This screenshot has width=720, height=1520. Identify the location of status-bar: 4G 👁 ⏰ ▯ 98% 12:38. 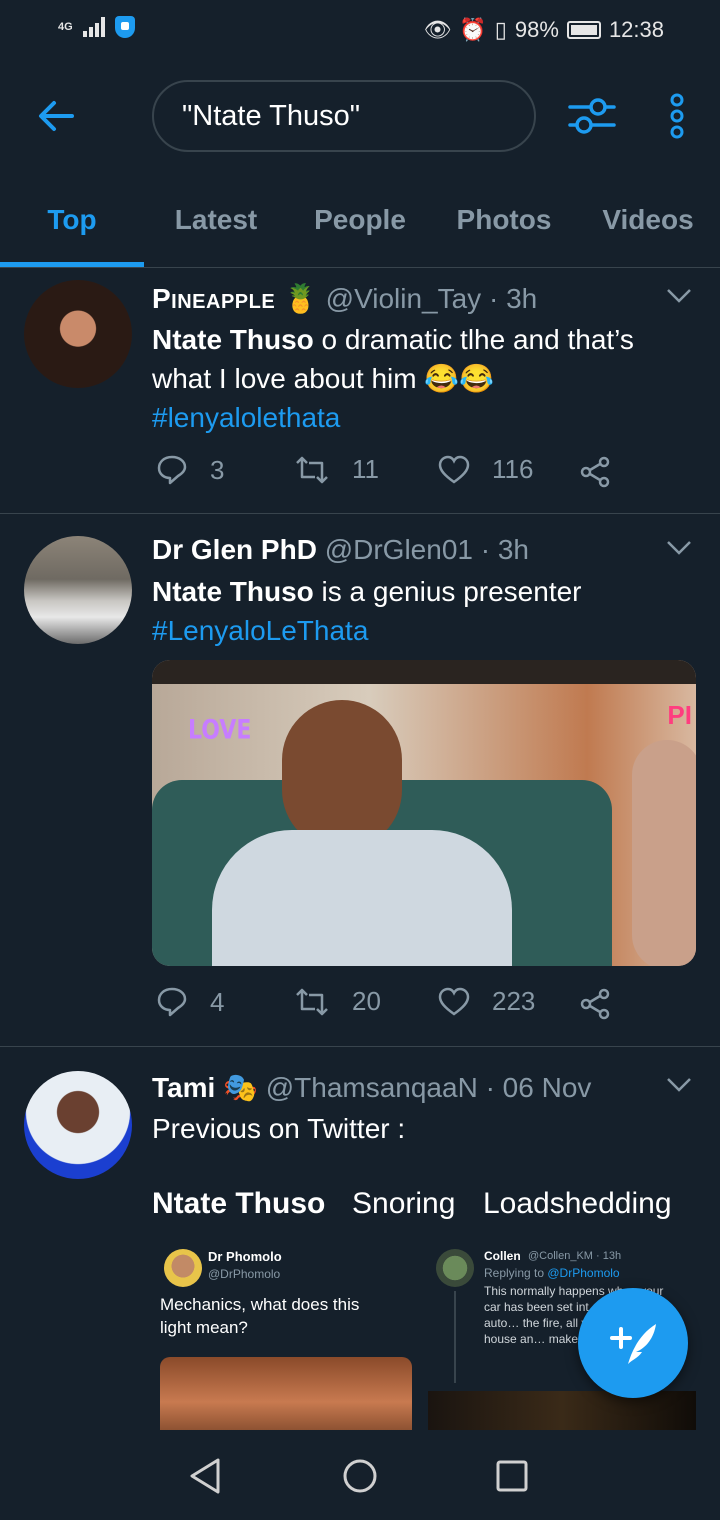
(360, 31).